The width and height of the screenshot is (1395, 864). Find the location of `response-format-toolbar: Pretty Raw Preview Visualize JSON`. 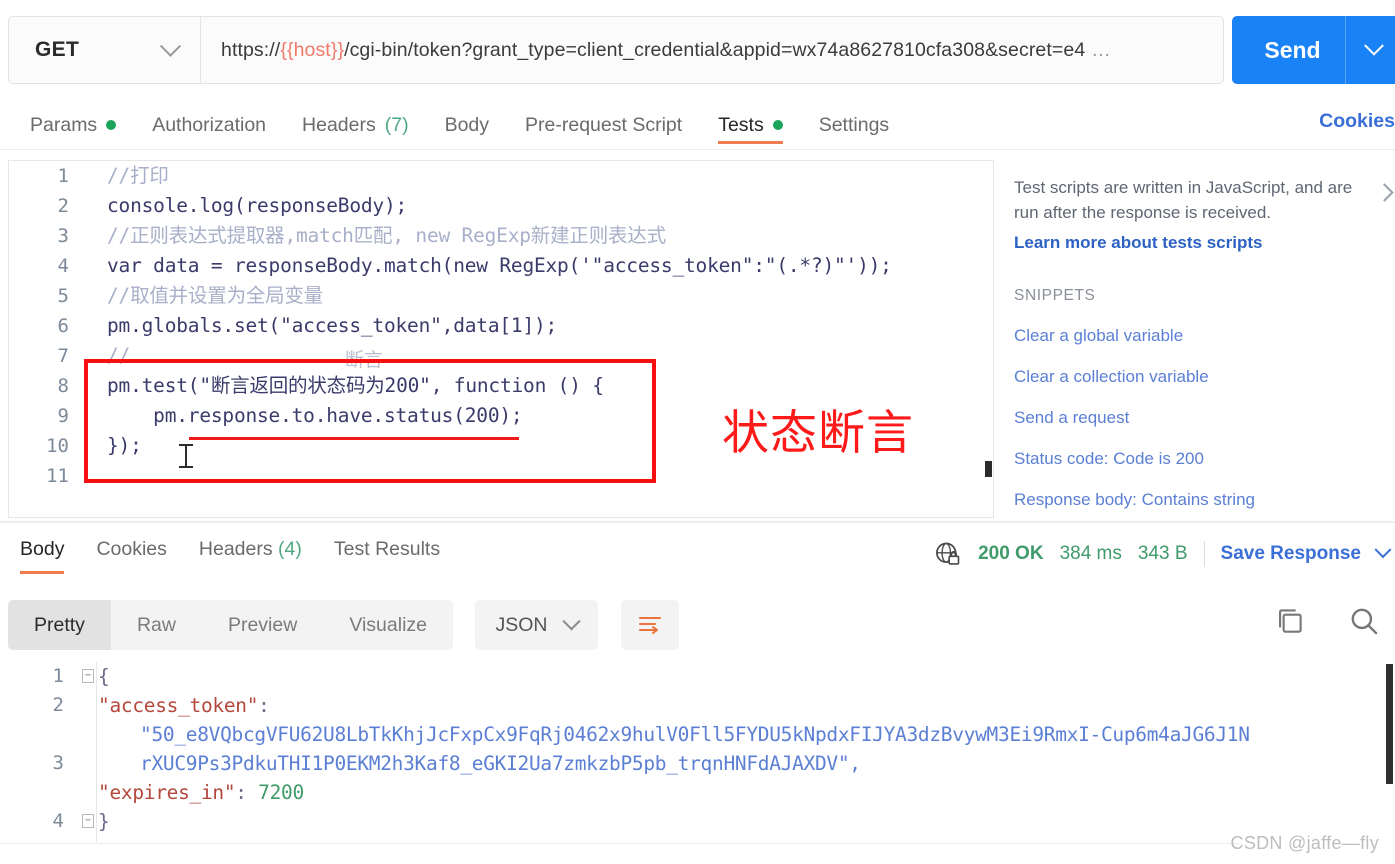

response-format-toolbar: Pretty Raw Preview Visualize JSON is located at coordinates (697, 626).